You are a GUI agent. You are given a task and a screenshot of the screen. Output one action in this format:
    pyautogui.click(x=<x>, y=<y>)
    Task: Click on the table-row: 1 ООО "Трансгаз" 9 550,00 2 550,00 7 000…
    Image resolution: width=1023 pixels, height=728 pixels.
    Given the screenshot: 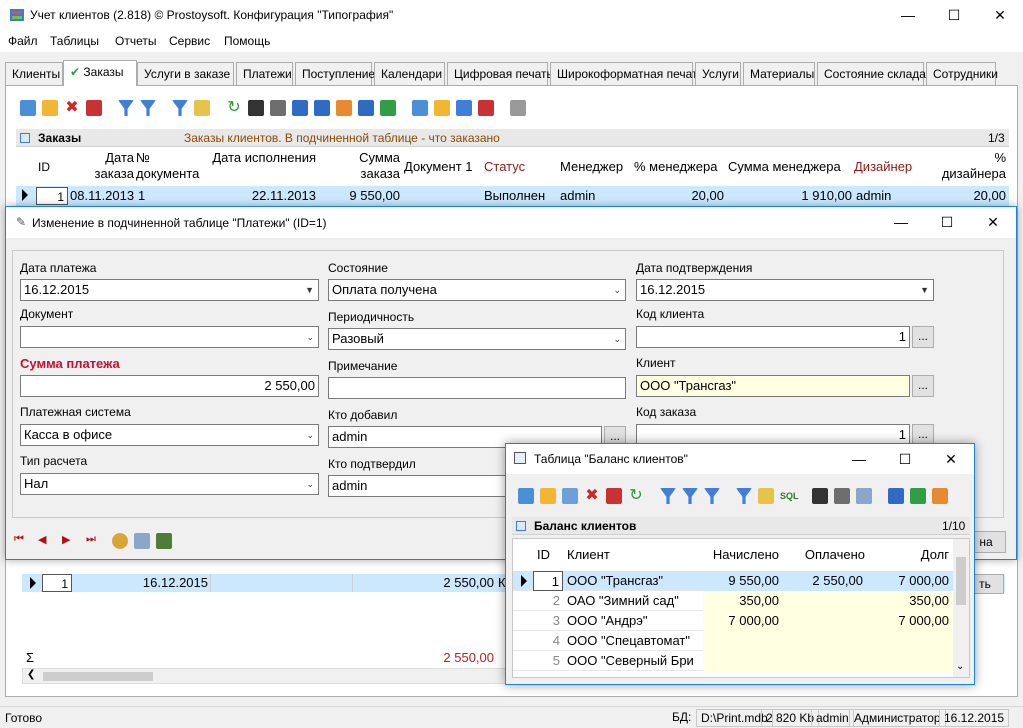 What is the action you would take?
    pyautogui.click(x=733, y=581)
    